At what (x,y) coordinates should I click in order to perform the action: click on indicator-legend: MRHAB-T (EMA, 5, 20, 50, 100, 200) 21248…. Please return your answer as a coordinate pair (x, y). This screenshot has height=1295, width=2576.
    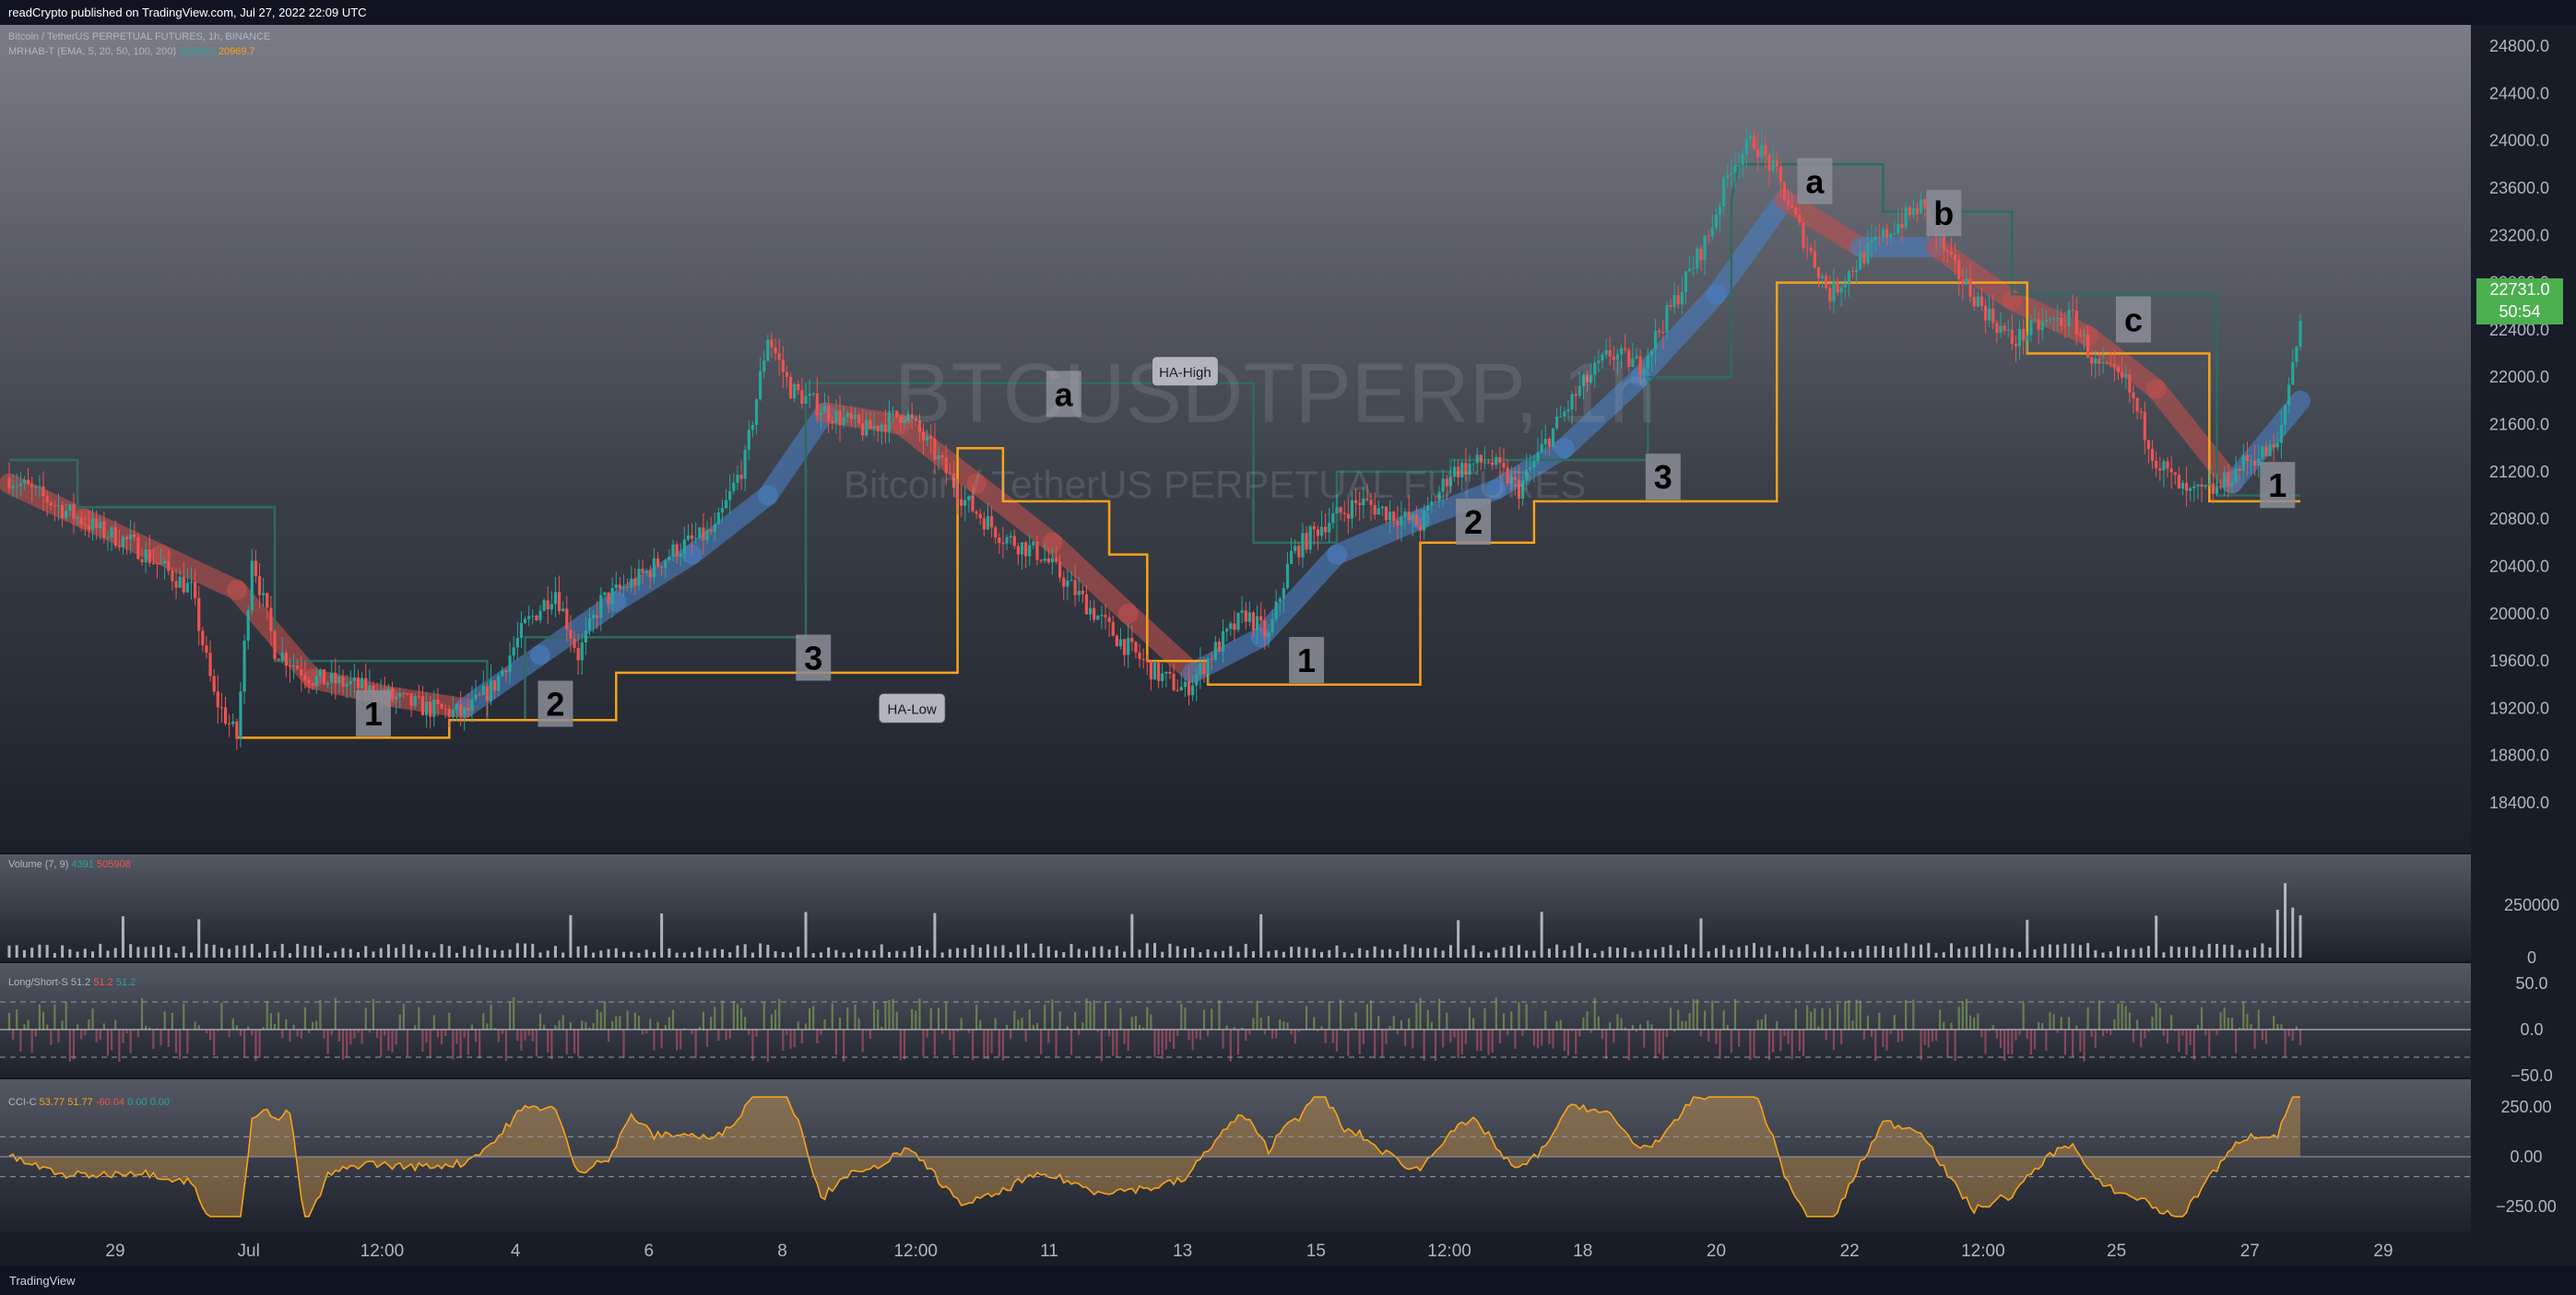
    Looking at the image, I should click on (131, 51).